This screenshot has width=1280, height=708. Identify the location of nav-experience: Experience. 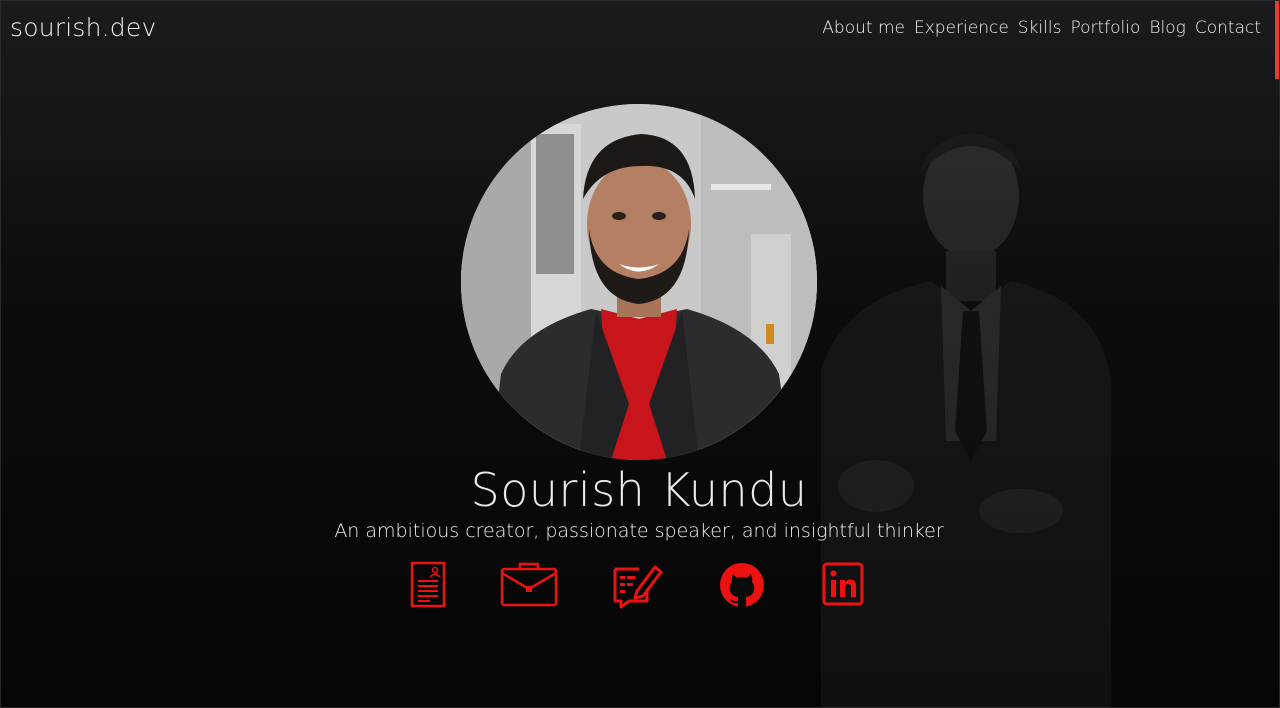
(961, 28).